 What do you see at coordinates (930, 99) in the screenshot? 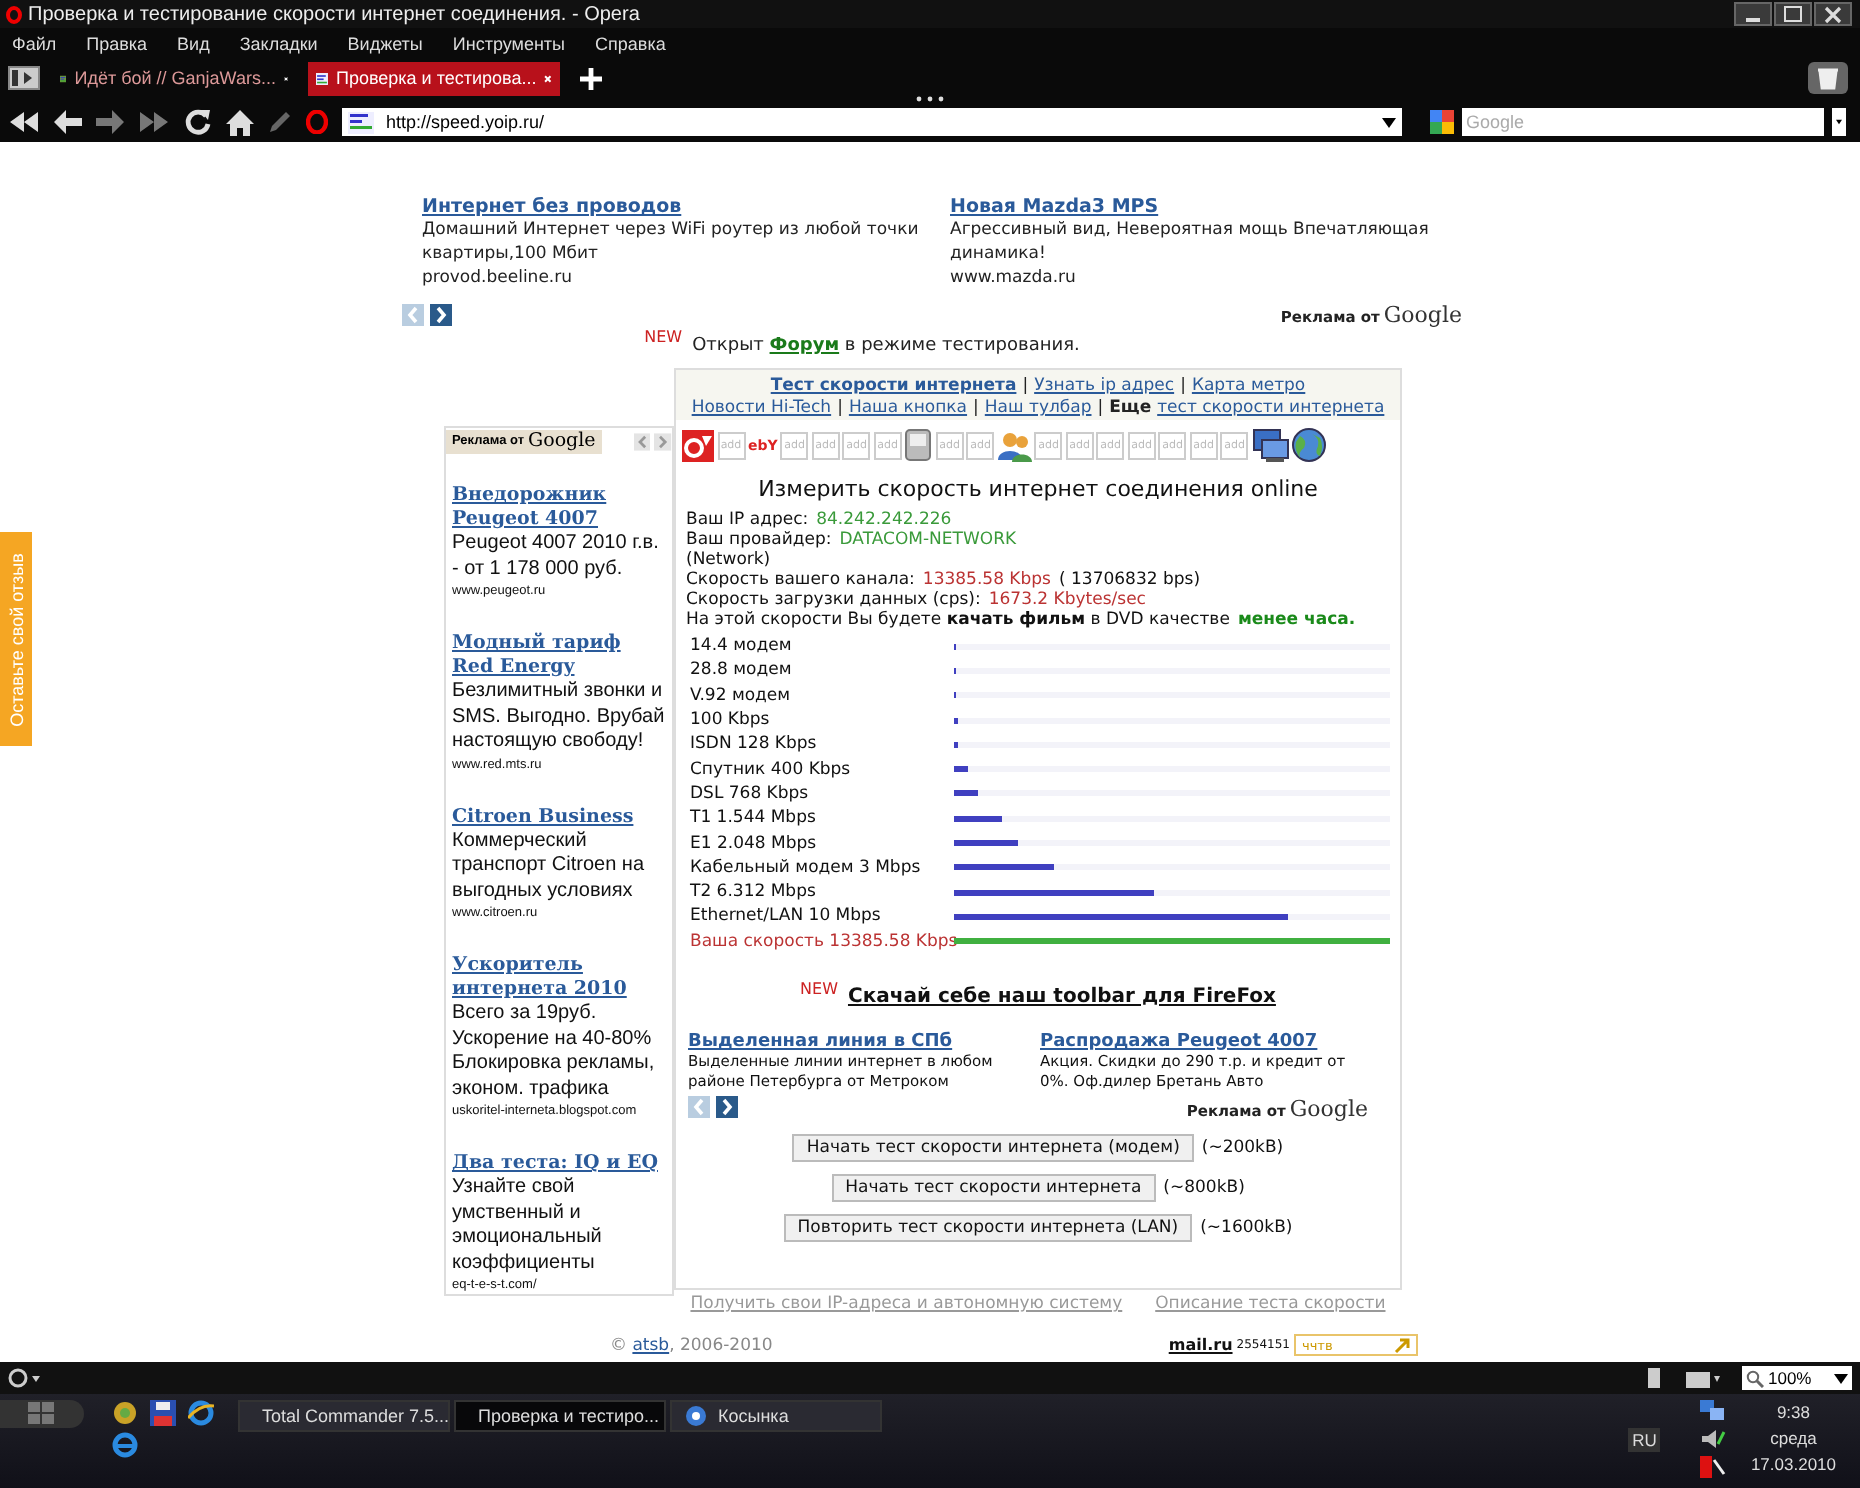
I see `handle-icon` at bounding box center [930, 99].